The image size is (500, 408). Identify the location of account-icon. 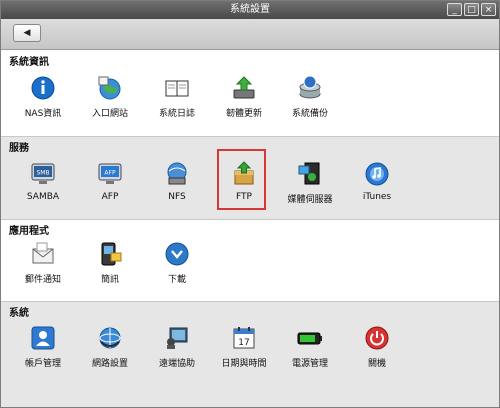
(43, 338).